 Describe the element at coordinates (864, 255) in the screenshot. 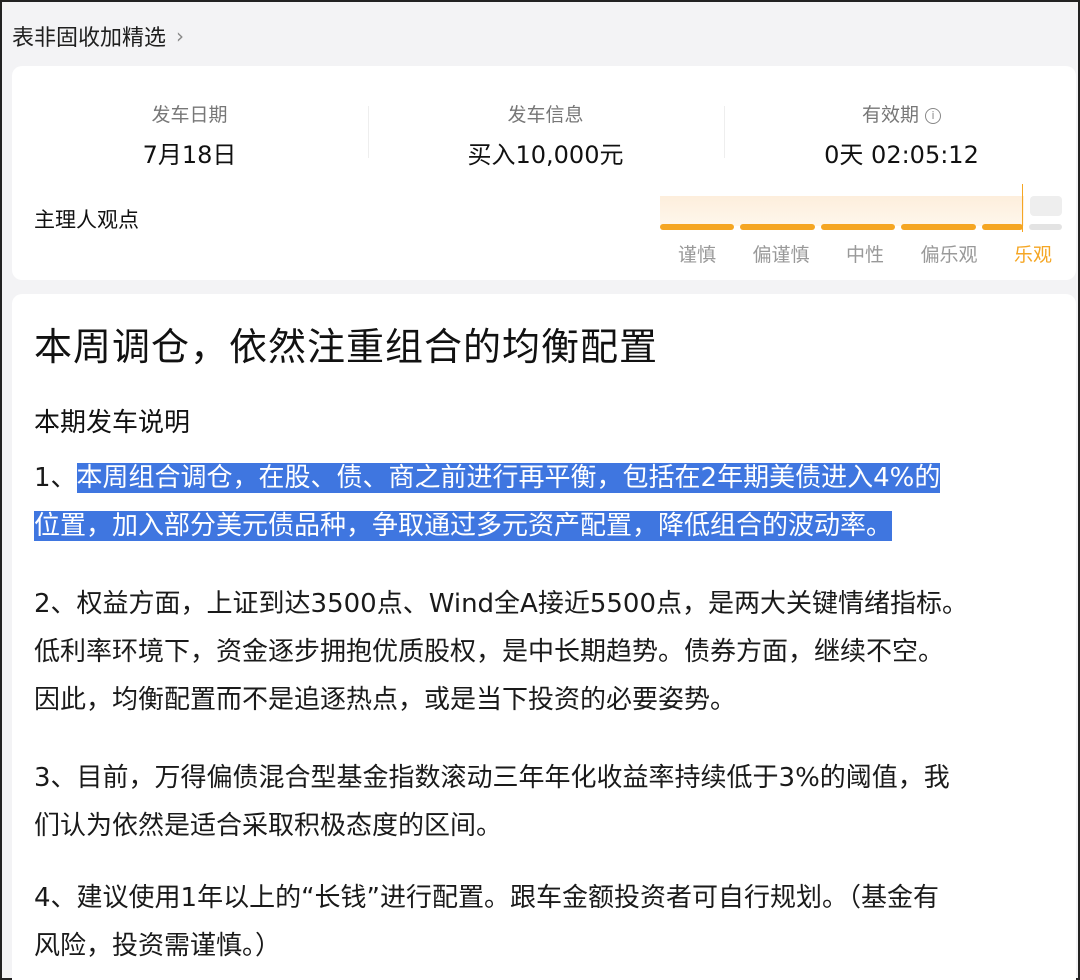

I see `level-neutral: 中性` at that location.